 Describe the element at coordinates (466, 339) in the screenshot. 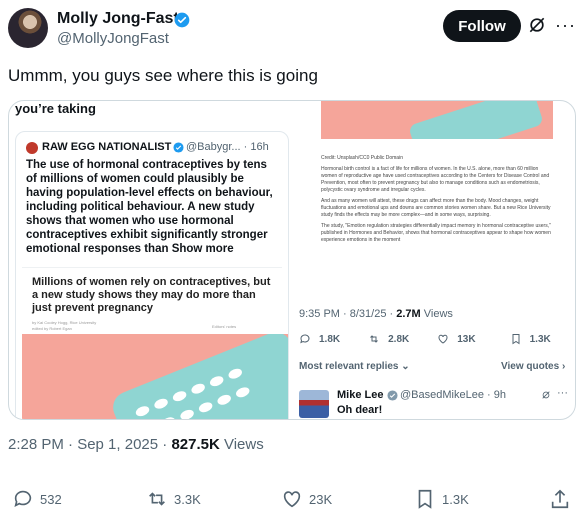

I see `embedded-likes: 13K` at that location.